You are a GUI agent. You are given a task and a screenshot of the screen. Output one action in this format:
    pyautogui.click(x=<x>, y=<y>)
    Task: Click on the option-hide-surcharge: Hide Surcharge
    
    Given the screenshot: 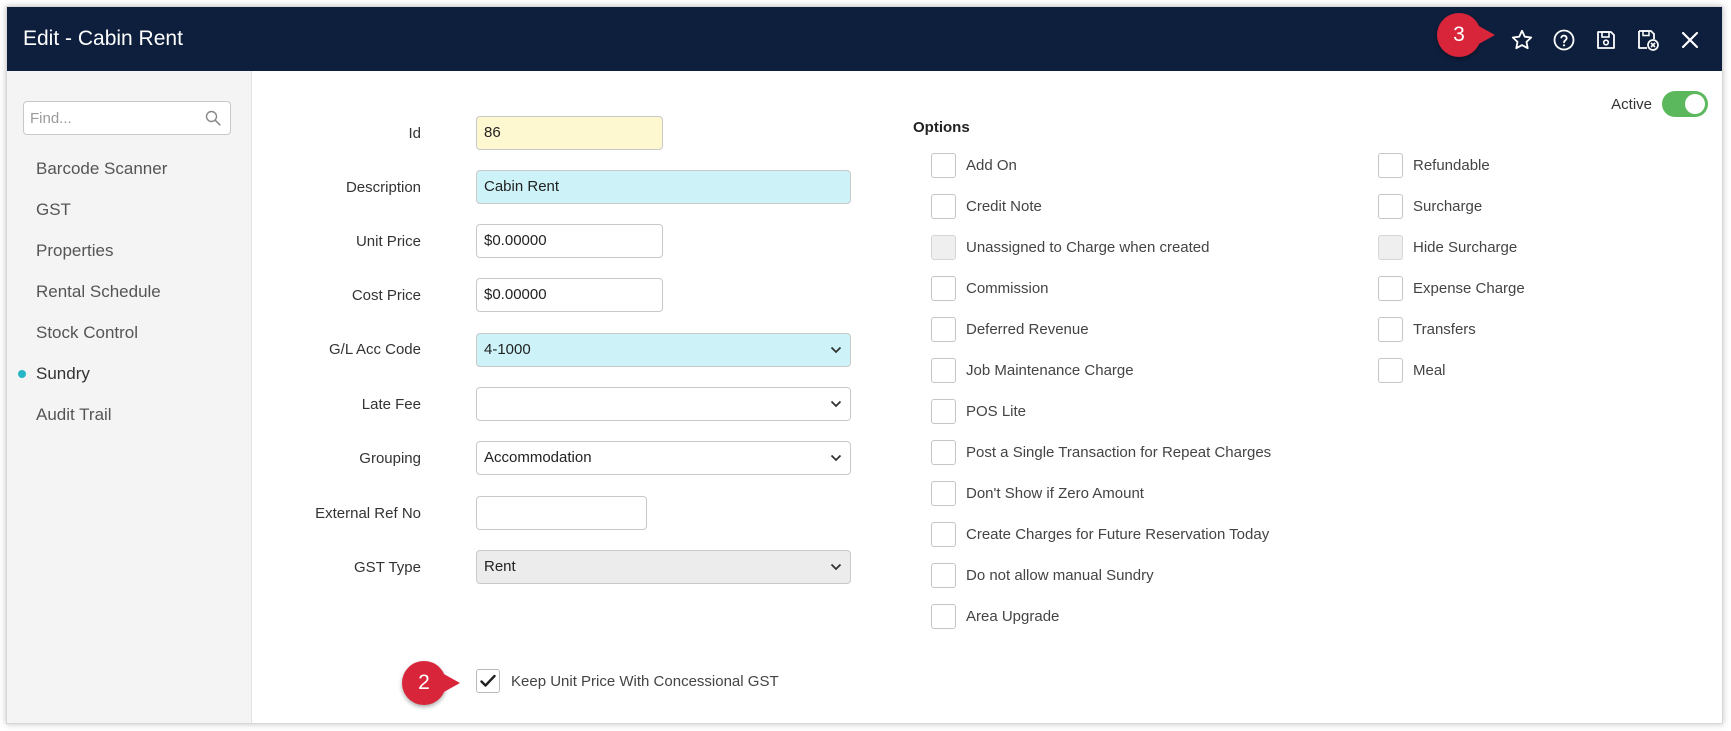 What is the action you would take?
    pyautogui.click(x=1447, y=247)
    